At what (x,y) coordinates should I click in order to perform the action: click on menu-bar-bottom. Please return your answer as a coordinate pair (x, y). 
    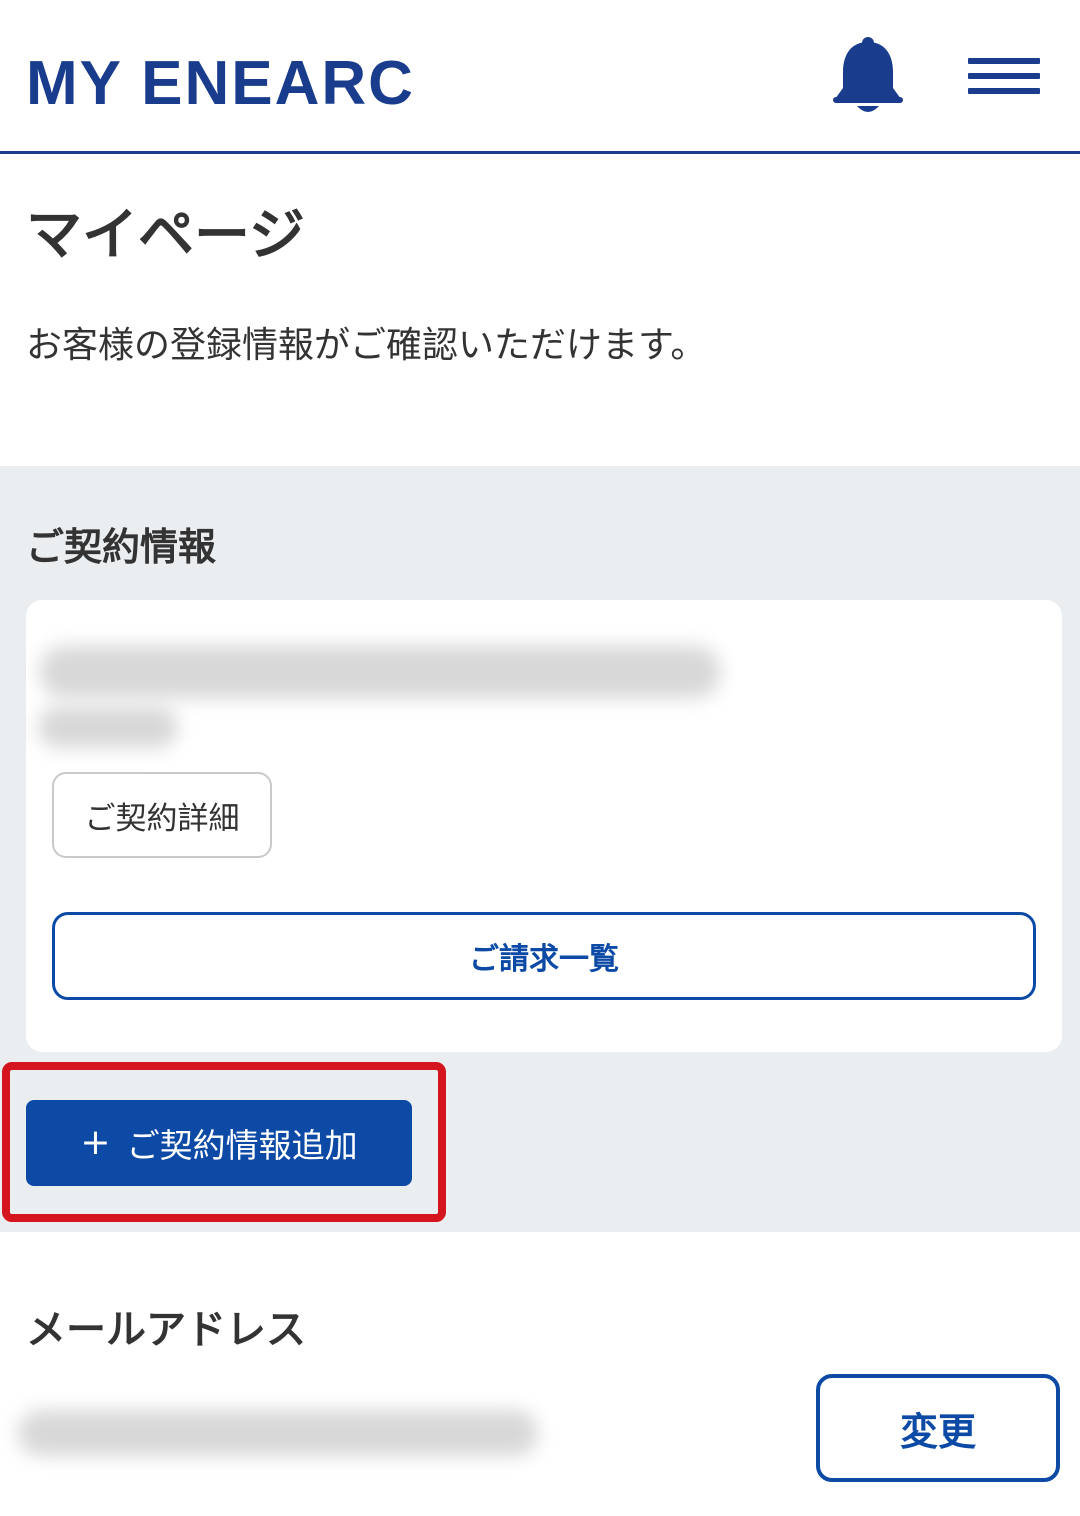
    Looking at the image, I should click on (1004, 91).